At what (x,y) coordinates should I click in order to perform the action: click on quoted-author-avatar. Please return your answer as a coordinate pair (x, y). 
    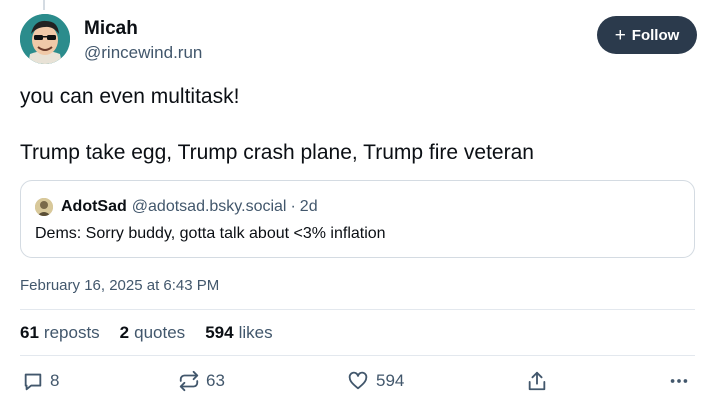
    Looking at the image, I should click on (44, 207).